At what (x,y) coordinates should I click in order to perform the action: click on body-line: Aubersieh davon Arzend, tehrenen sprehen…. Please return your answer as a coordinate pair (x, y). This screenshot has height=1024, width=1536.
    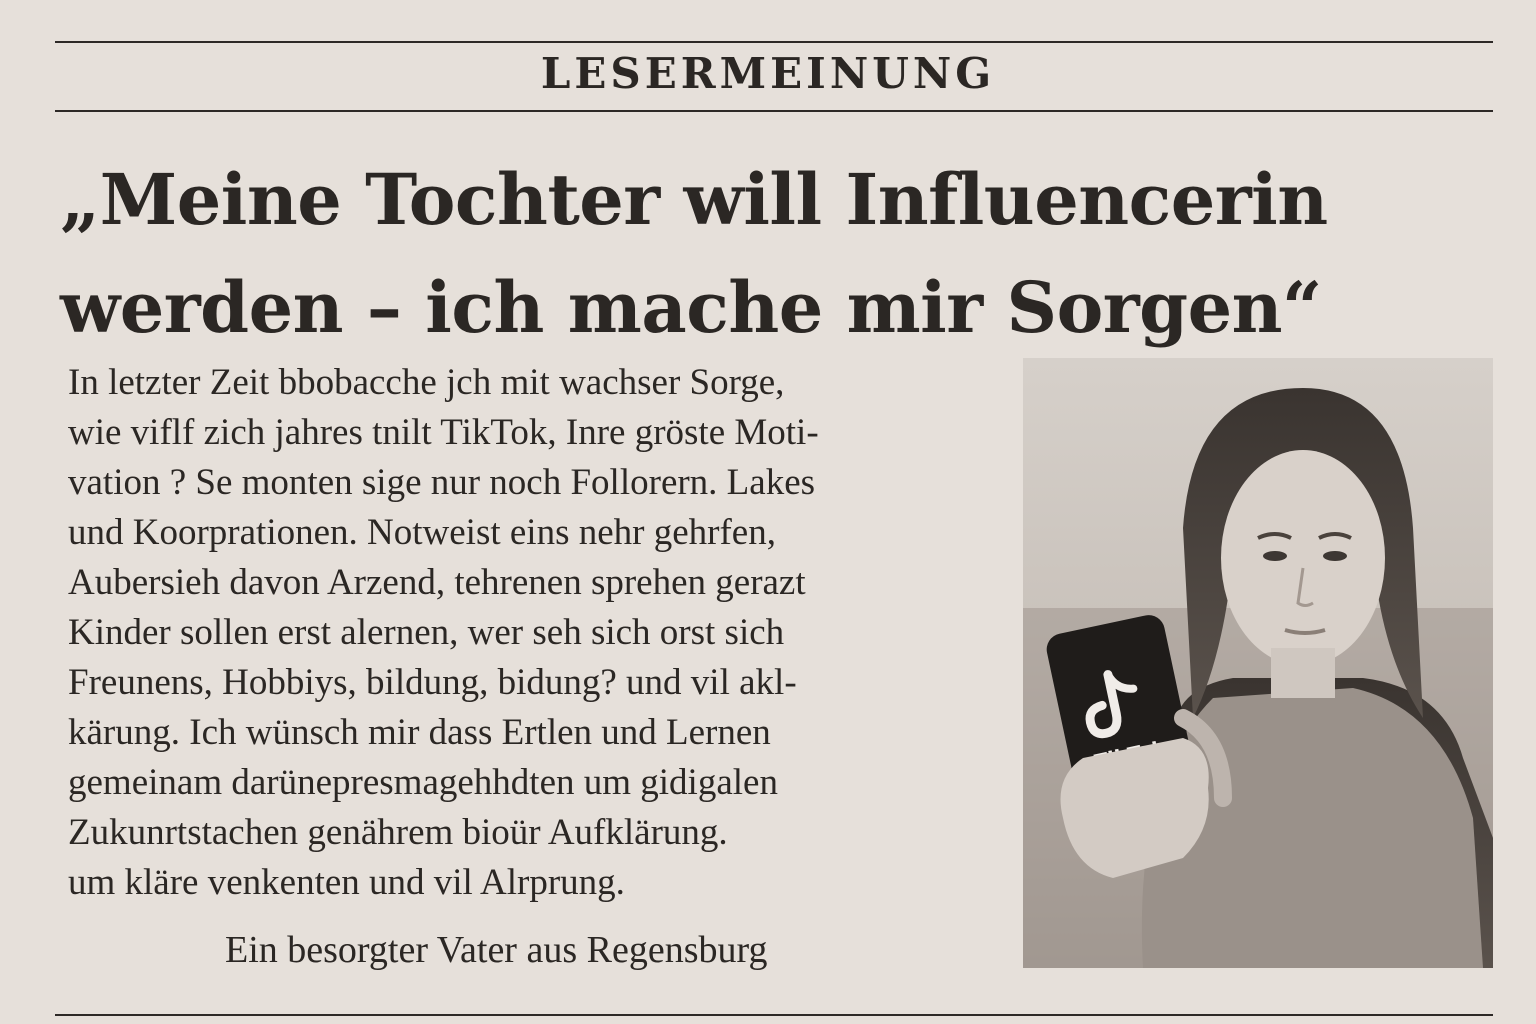
    Looking at the image, I should click on (437, 582).